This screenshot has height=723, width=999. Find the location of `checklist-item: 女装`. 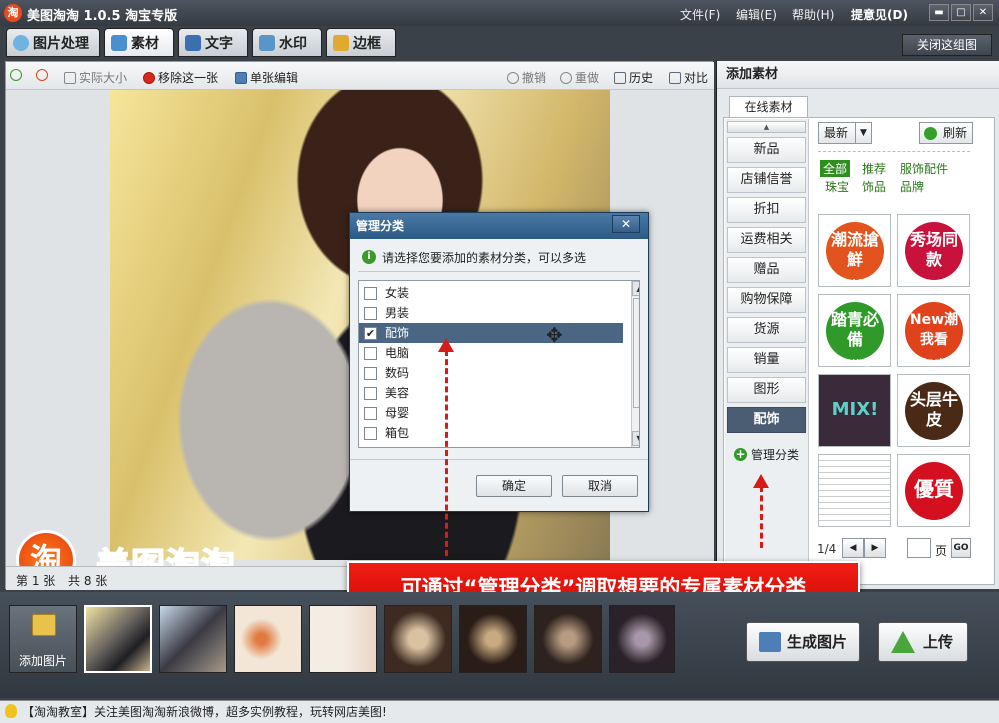

checklist-item: 女装 is located at coordinates (491, 293).